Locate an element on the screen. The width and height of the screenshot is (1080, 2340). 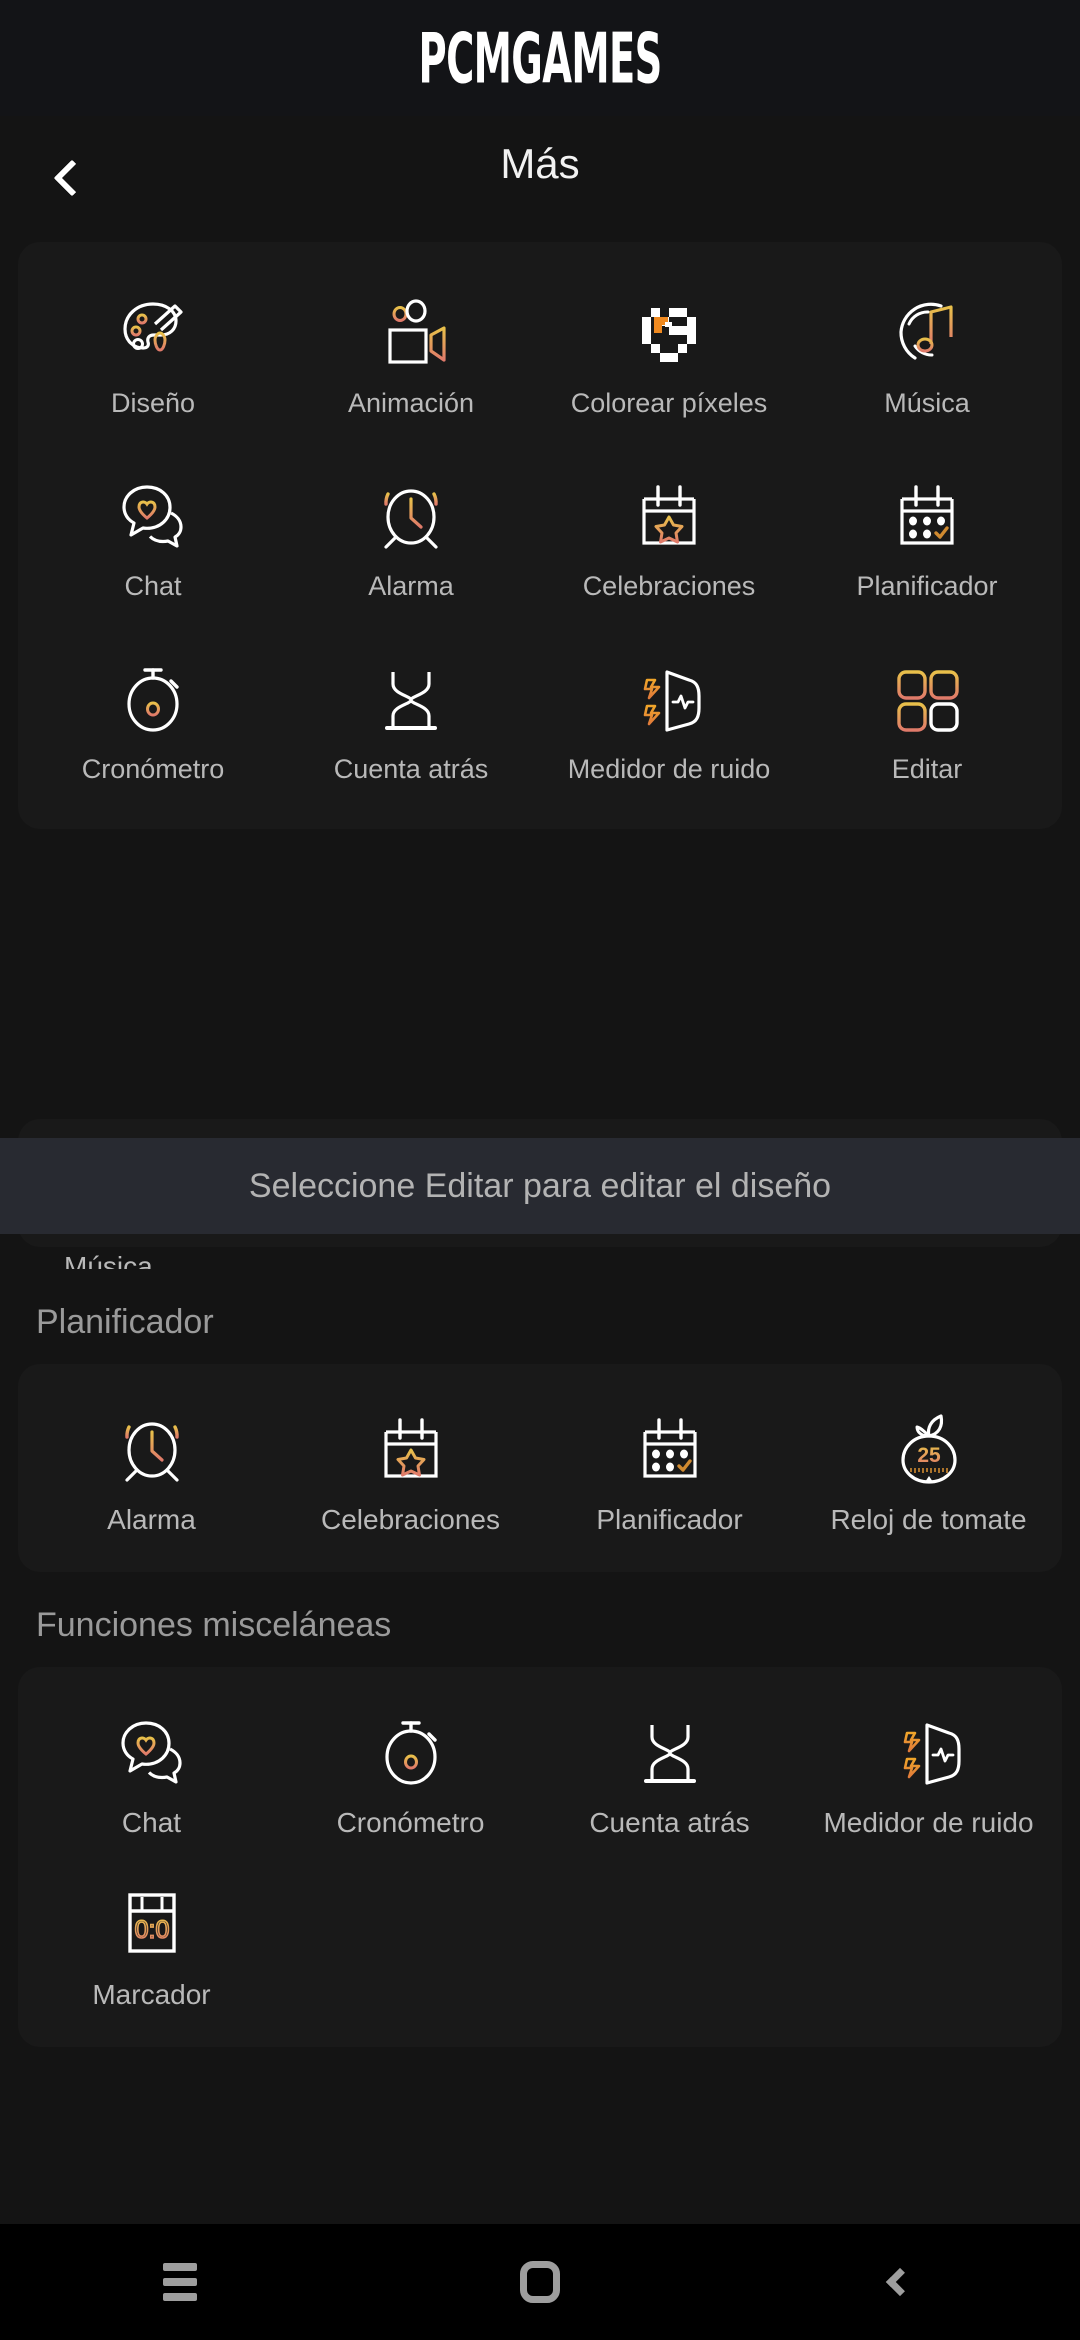
tool-tile-marcador: 0:0 Marcador is located at coordinates (151, 1945).